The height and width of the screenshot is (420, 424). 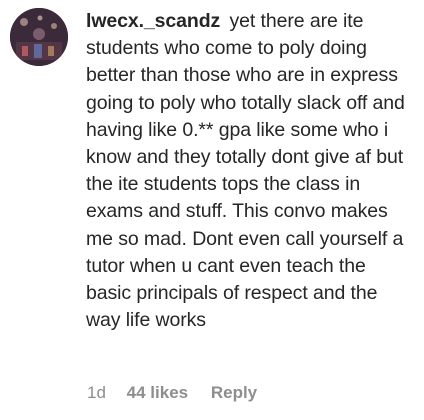 I want to click on comment-username: lwecx._scandz, so click(x=153, y=21).